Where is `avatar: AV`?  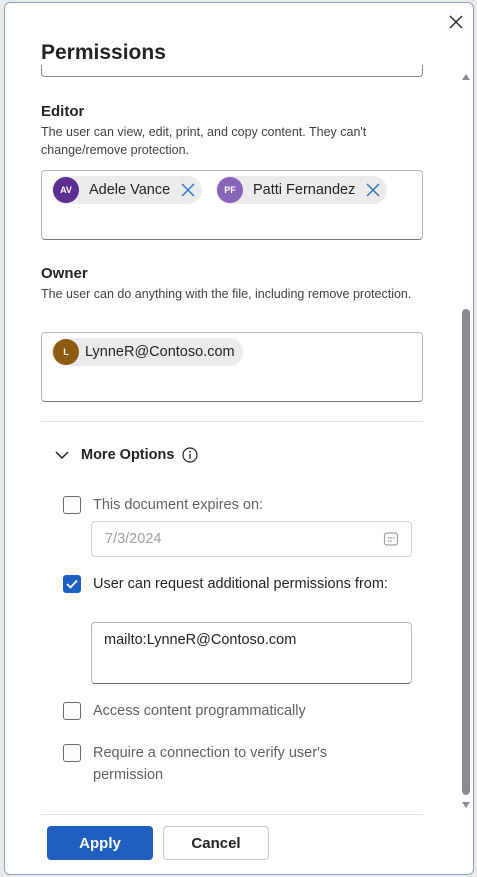 avatar: AV is located at coordinates (66, 190).